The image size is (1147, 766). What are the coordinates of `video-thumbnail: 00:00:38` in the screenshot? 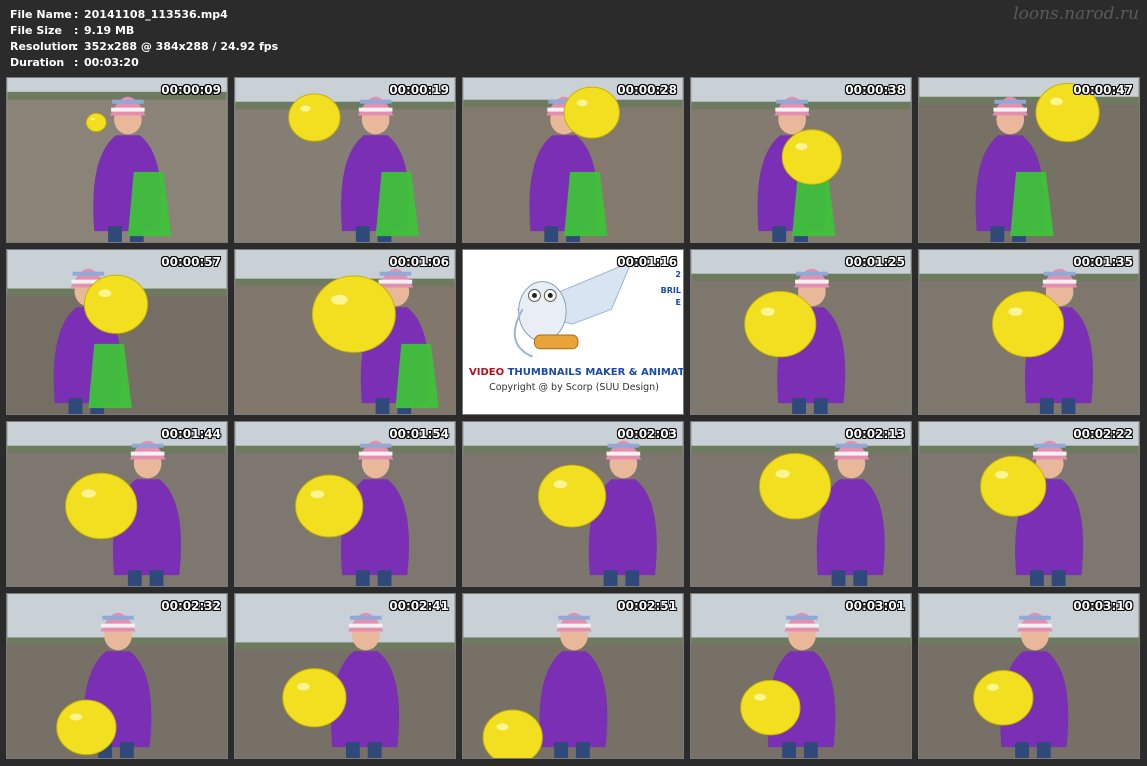 It's located at (801, 160).